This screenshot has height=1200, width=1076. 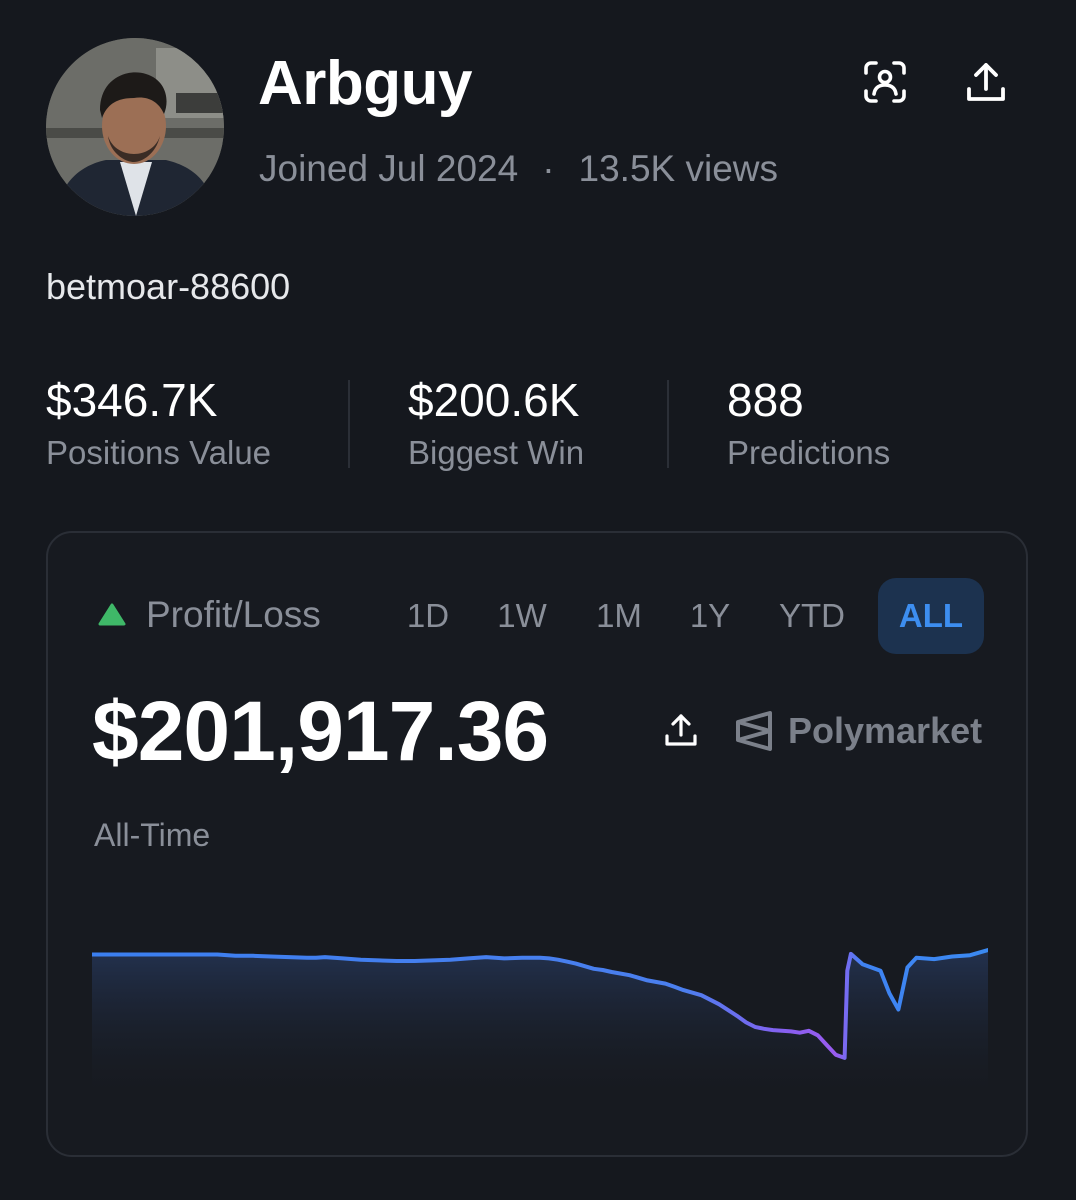 What do you see at coordinates (885, 730) in the screenshot?
I see `polymarket-label: Polymarket` at bounding box center [885, 730].